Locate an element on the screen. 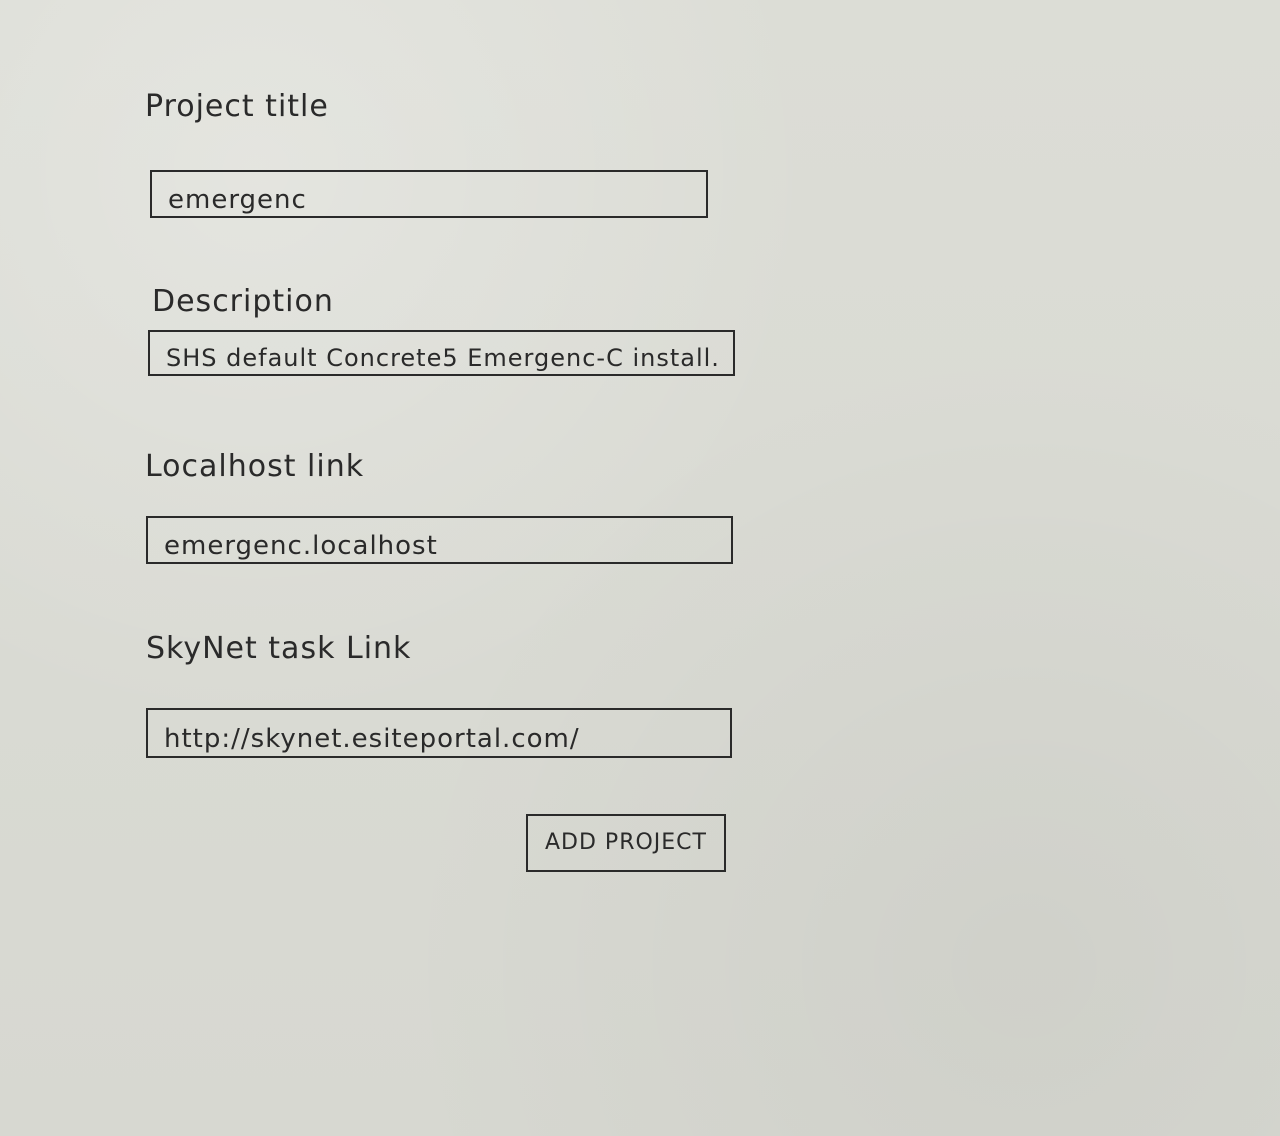 Image resolution: width=1280 pixels, height=1136 pixels. description-label: Description is located at coordinates (243, 301).